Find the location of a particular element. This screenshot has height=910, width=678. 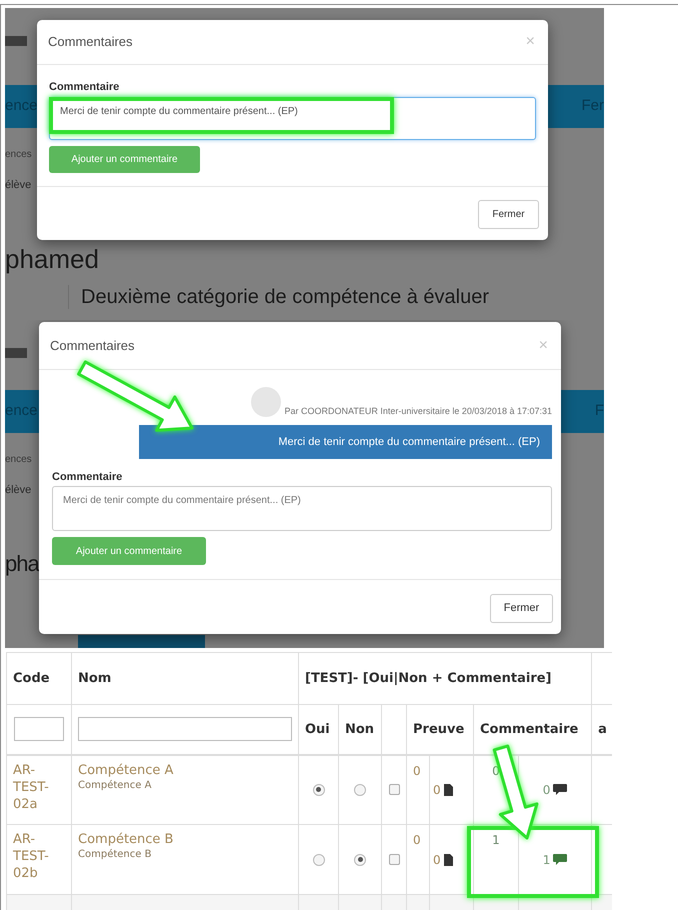

comment-bubble: Merci de tenir compte du commentaire présent... (EP) is located at coordinates (345, 442).